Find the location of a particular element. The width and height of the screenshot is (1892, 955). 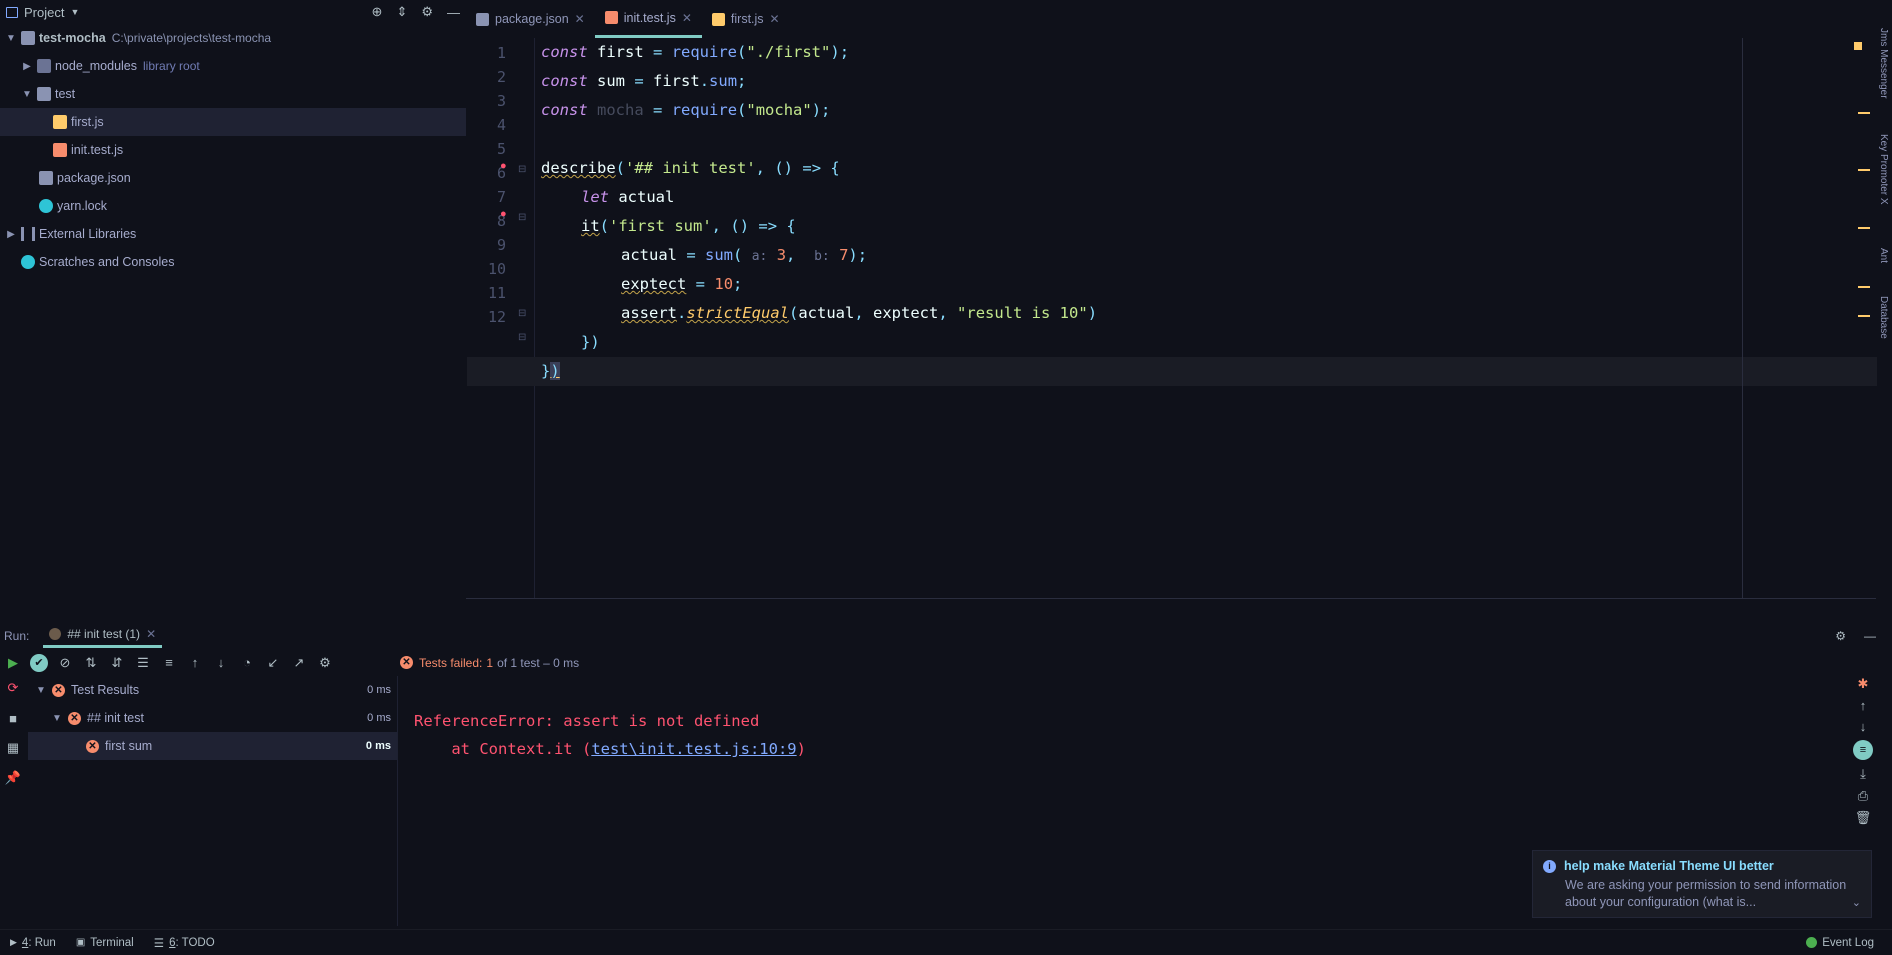

settings-icon: ⚙ is located at coordinates (325, 663).